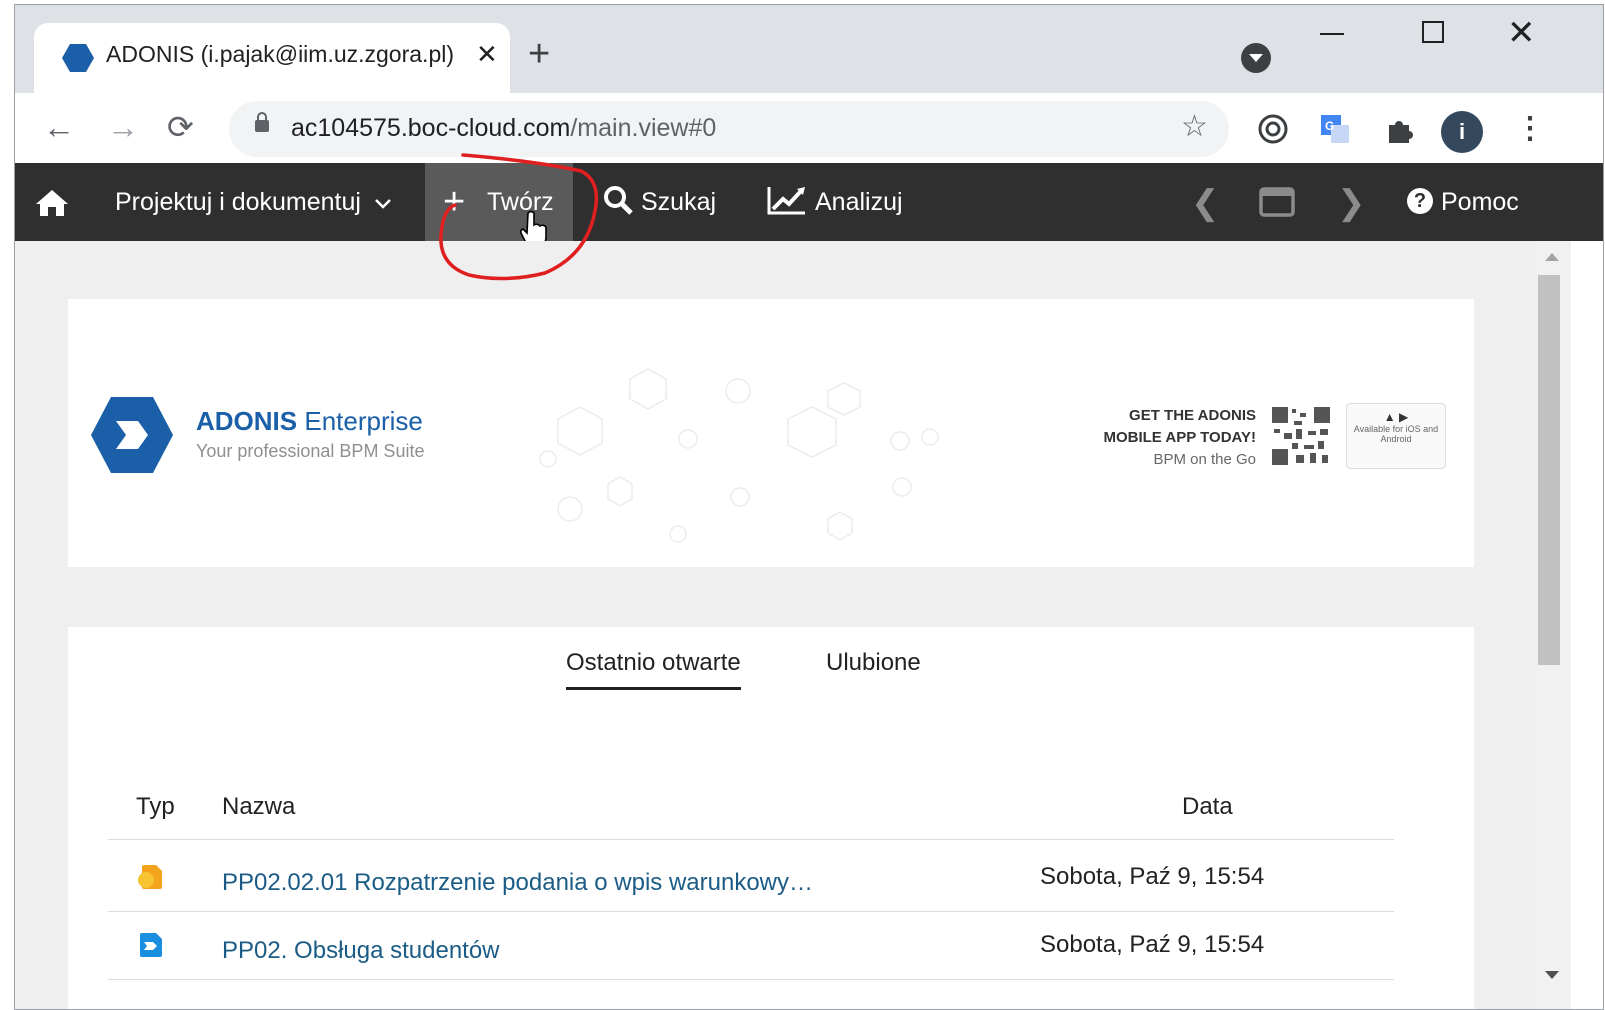  I want to click on adonis-logo-icon, so click(132, 435).